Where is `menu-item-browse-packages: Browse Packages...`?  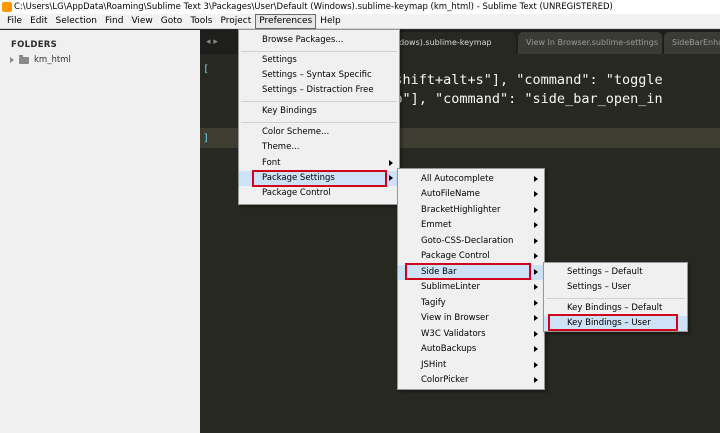
menu-item-browse-packages: Browse Packages... is located at coordinates (319, 40).